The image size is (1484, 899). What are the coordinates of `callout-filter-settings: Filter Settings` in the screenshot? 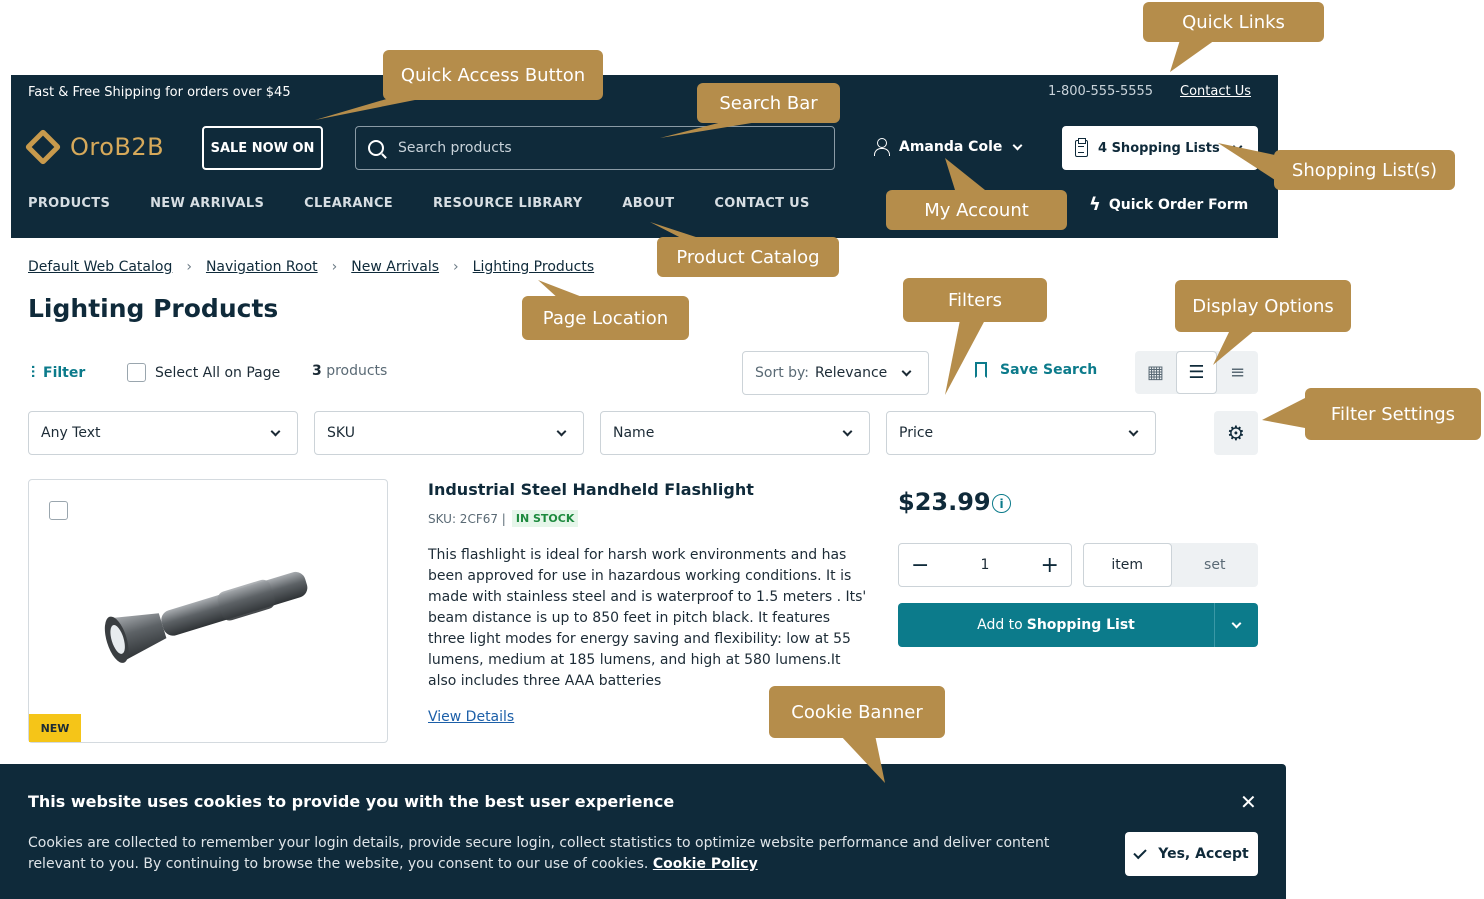 It's located at (1393, 414).